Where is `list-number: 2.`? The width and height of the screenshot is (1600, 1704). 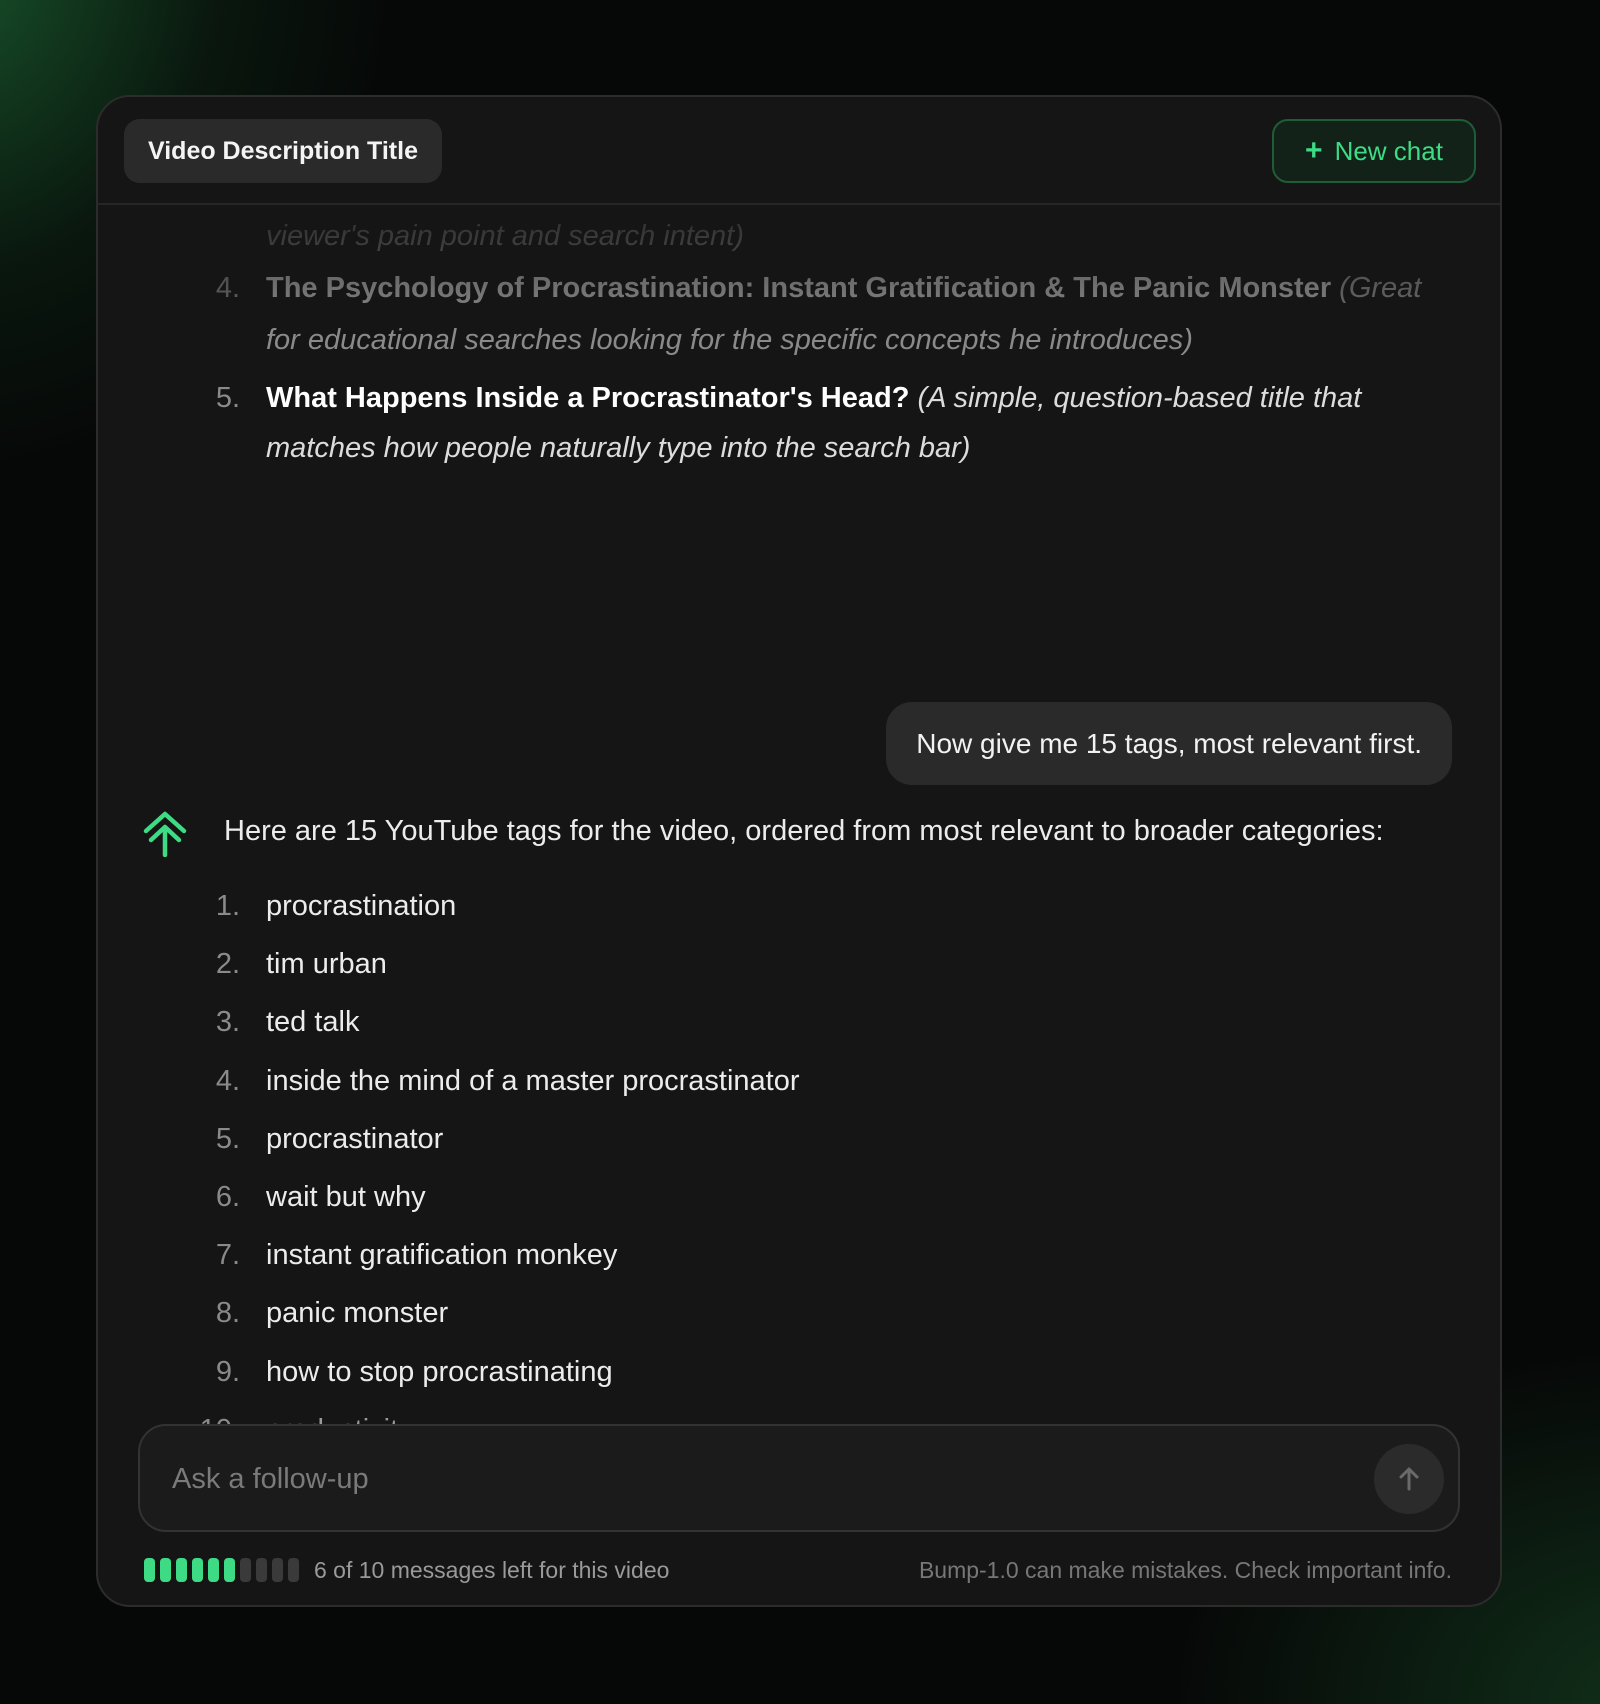
list-number: 2. is located at coordinates (227, 964).